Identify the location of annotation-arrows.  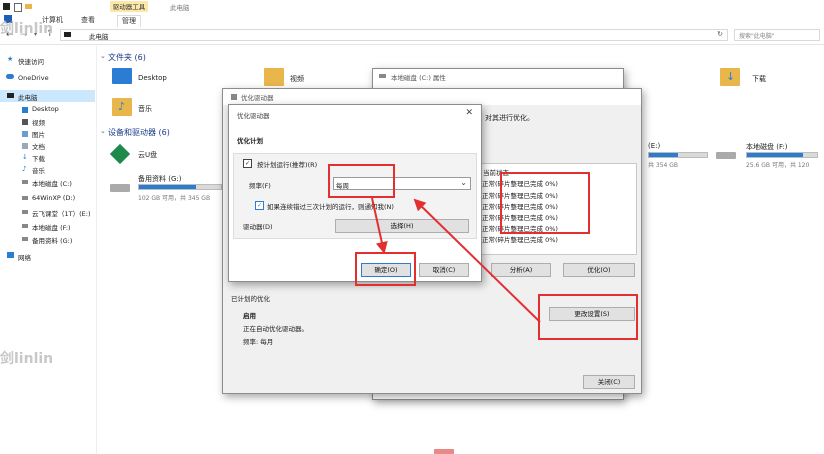
(456, 260).